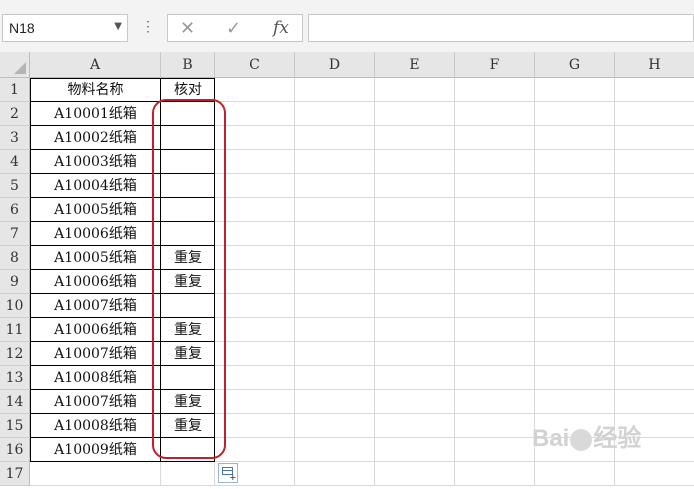 Image resolution: width=694 pixels, height=489 pixels. Describe the element at coordinates (188, 378) in the screenshot. I see `cell-b13` at that location.